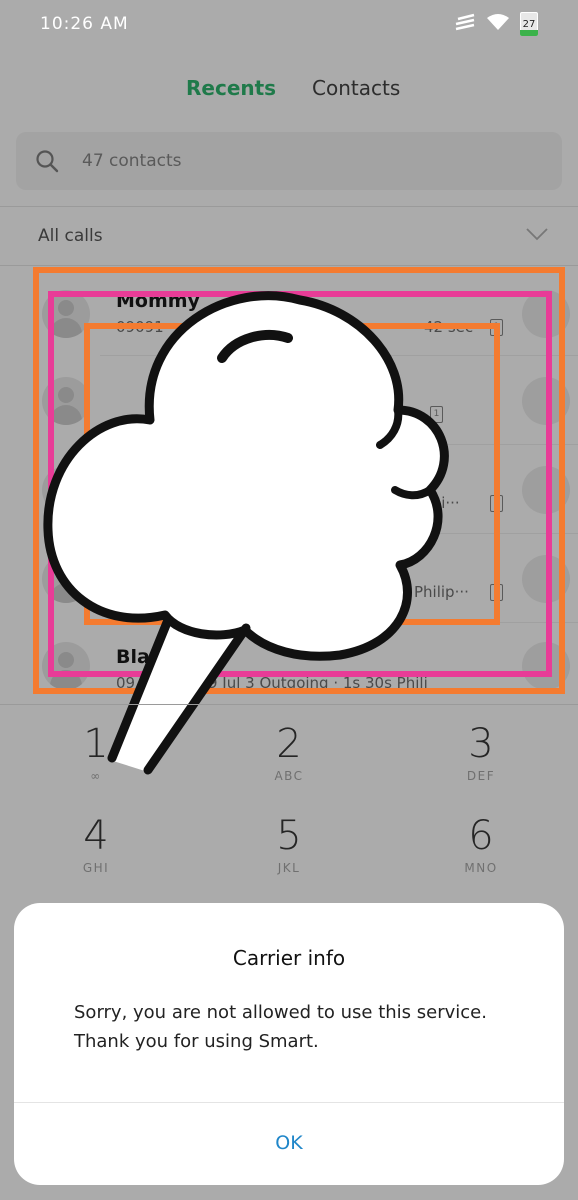 This screenshot has height=1200, width=578. What do you see at coordinates (289, 836) in the screenshot?
I see `key-digit: 5` at bounding box center [289, 836].